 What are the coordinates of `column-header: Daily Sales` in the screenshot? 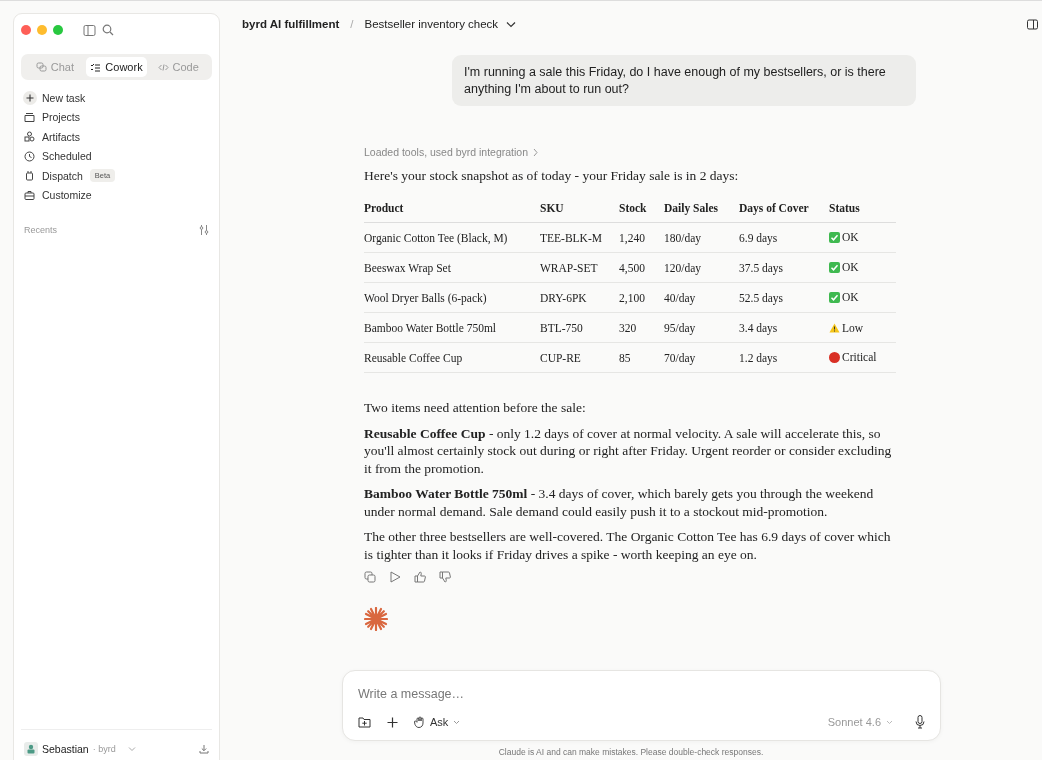 It's located at (701, 208).